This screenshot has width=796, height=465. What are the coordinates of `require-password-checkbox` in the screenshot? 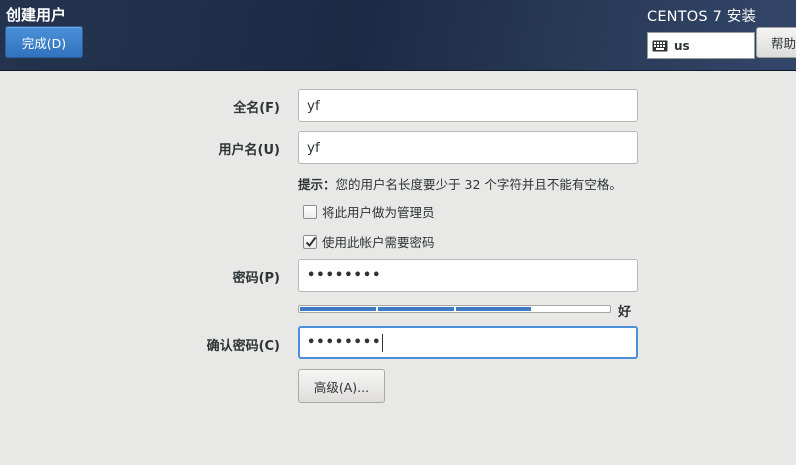 It's located at (310, 241).